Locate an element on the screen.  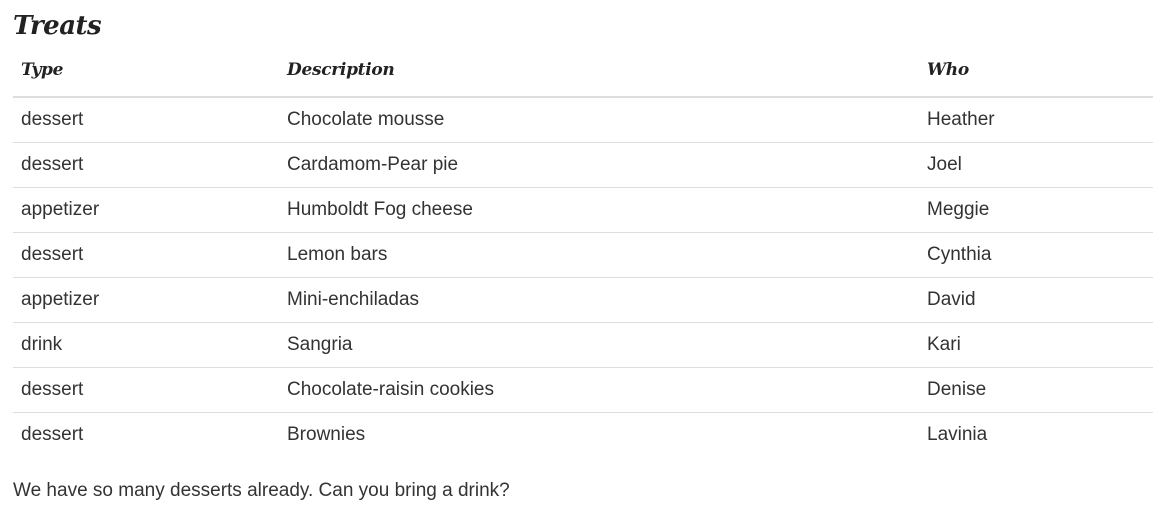
page-title: Treats is located at coordinates (57, 26).